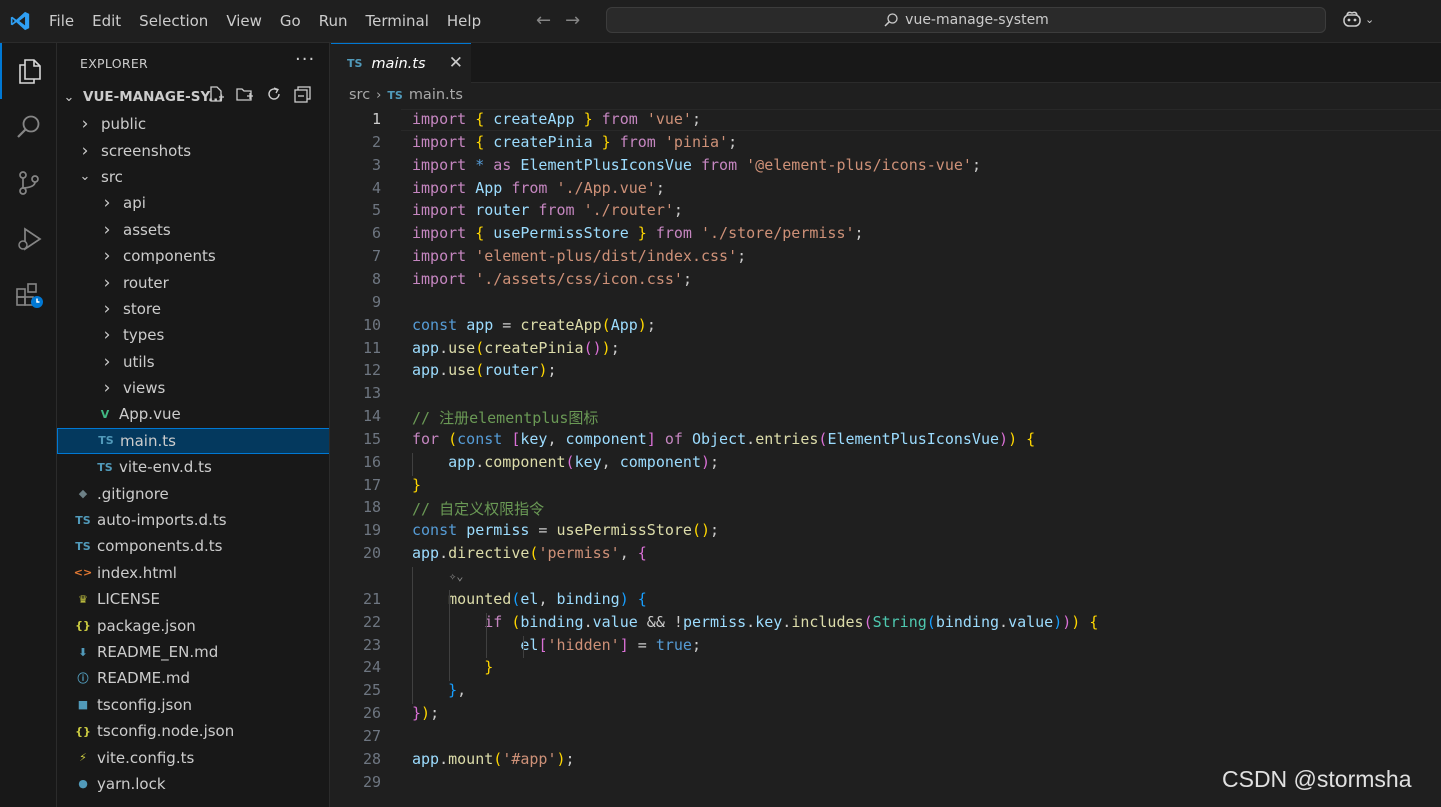 Image resolution: width=1441 pixels, height=807 pixels. I want to click on line-number: 23, so click(371, 644).